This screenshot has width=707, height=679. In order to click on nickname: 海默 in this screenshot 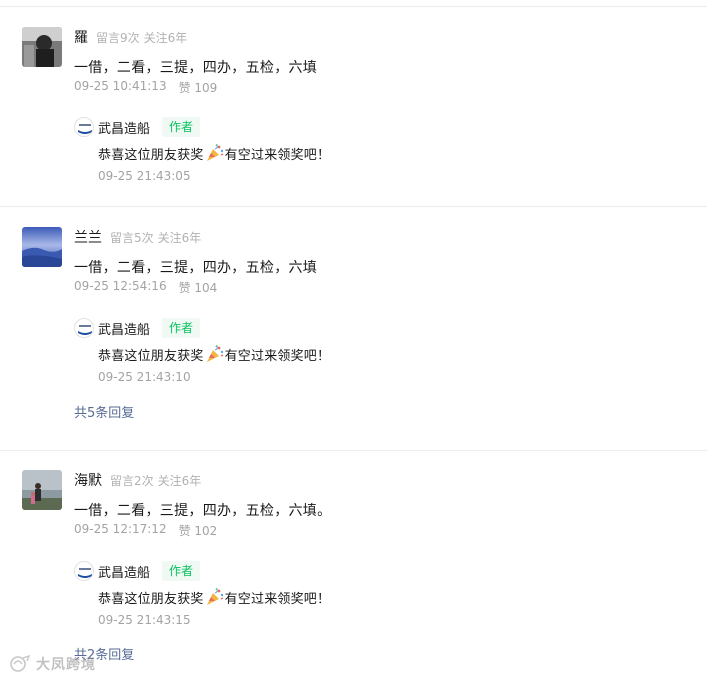, I will do `click(88, 480)`.